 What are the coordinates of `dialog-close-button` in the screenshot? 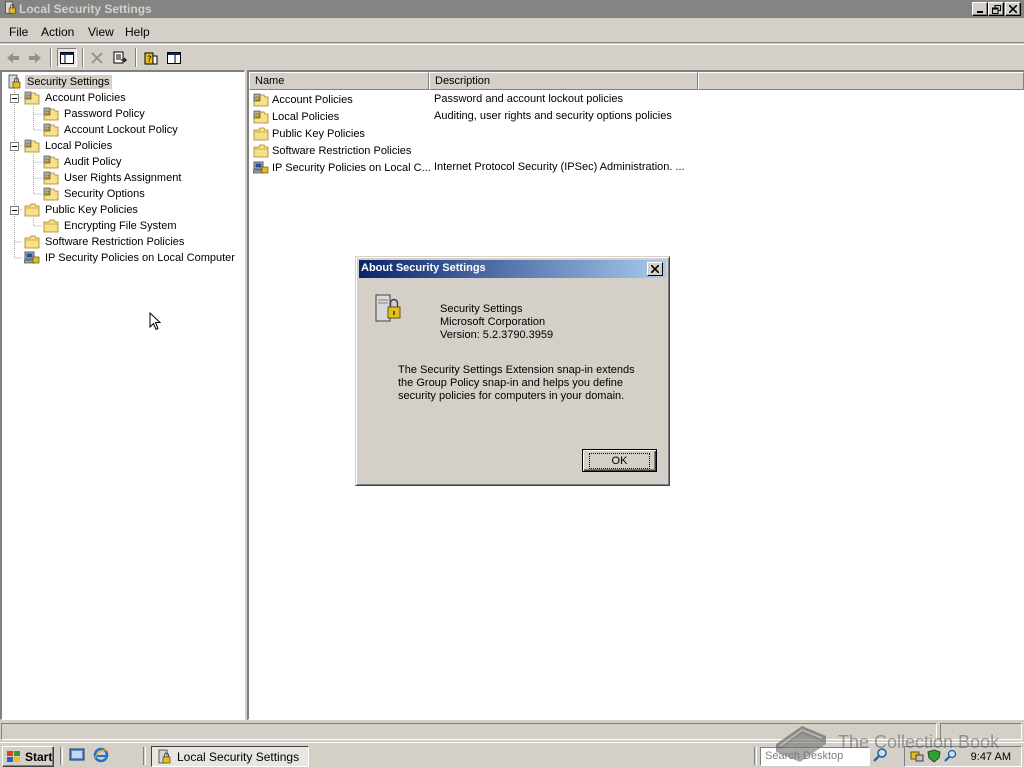 It's located at (655, 269).